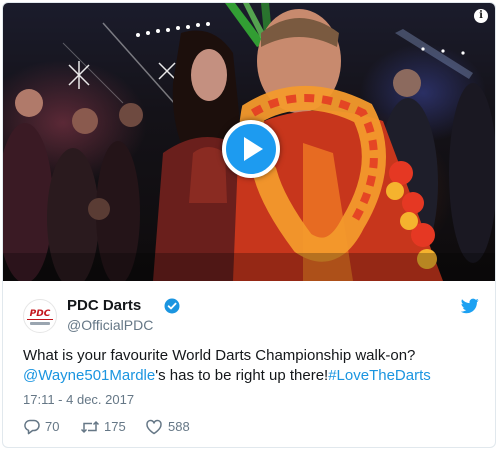 This screenshot has height=452, width=500. I want to click on hashtag-link: #LoveTheDarts, so click(379, 375).